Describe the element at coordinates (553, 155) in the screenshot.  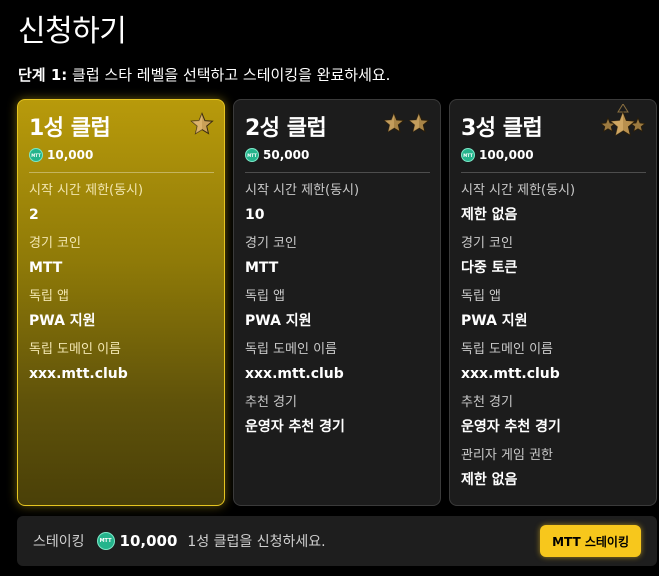
I see `price-row: MTT 100,000` at that location.